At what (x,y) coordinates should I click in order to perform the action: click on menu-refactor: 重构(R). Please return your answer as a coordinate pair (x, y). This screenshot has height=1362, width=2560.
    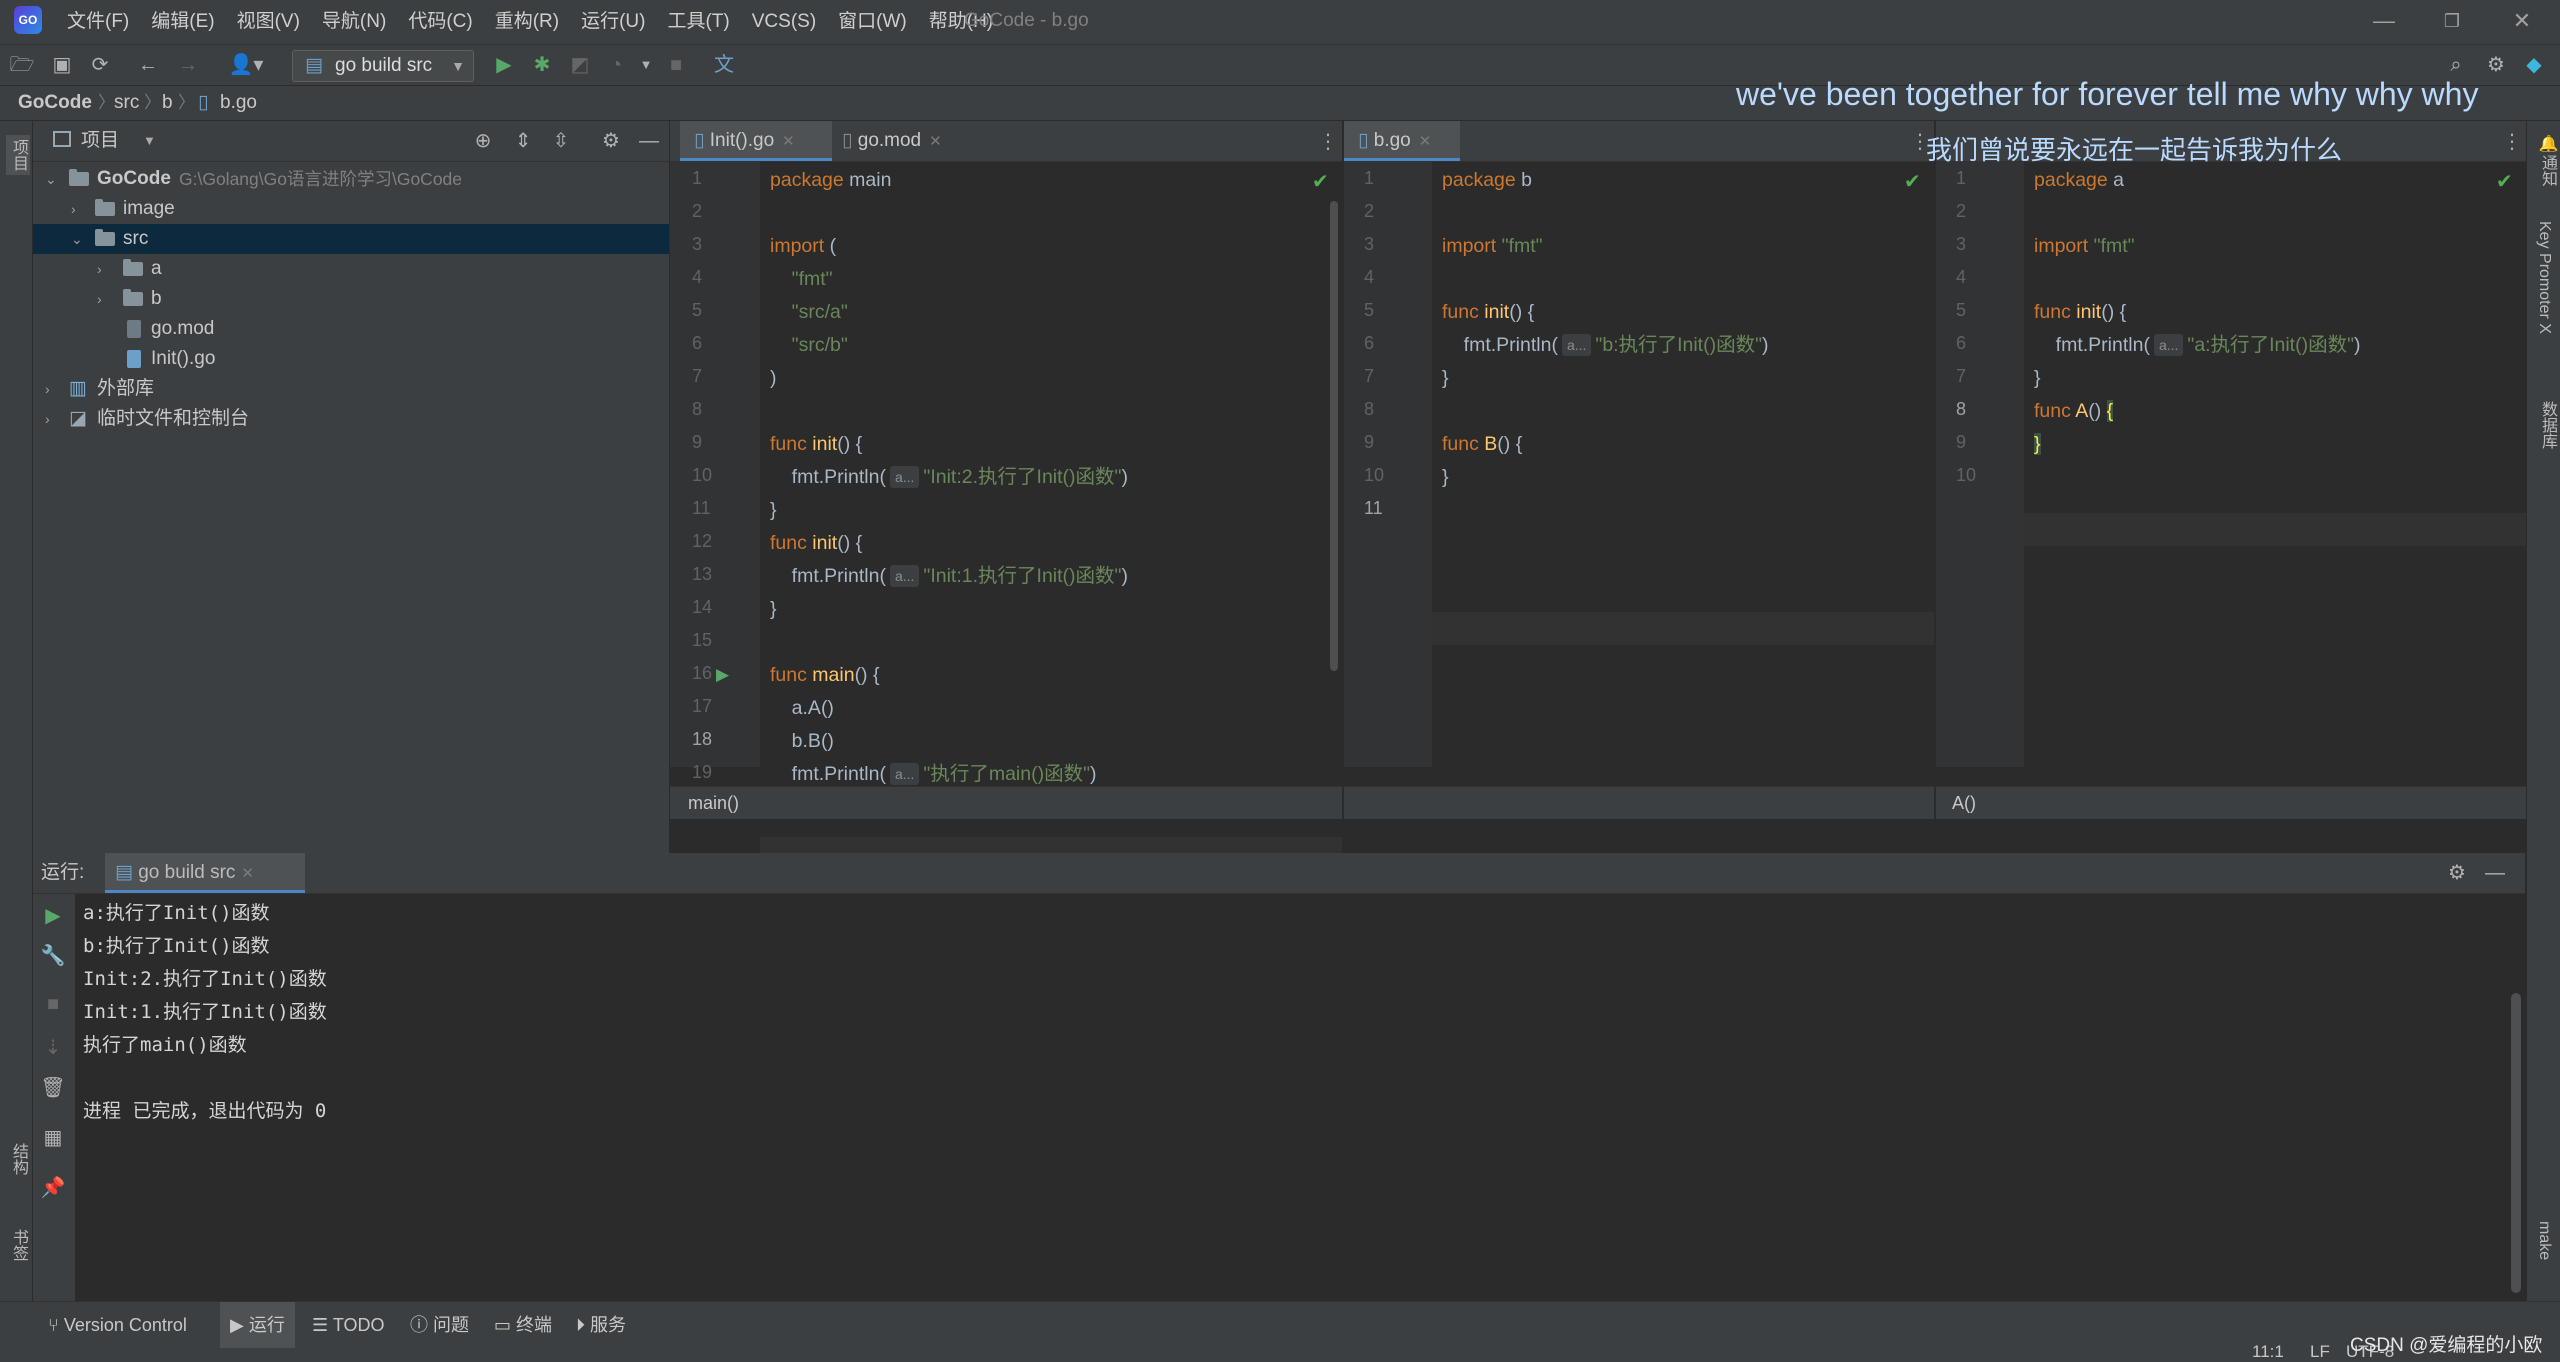
    Looking at the image, I should click on (527, 22).